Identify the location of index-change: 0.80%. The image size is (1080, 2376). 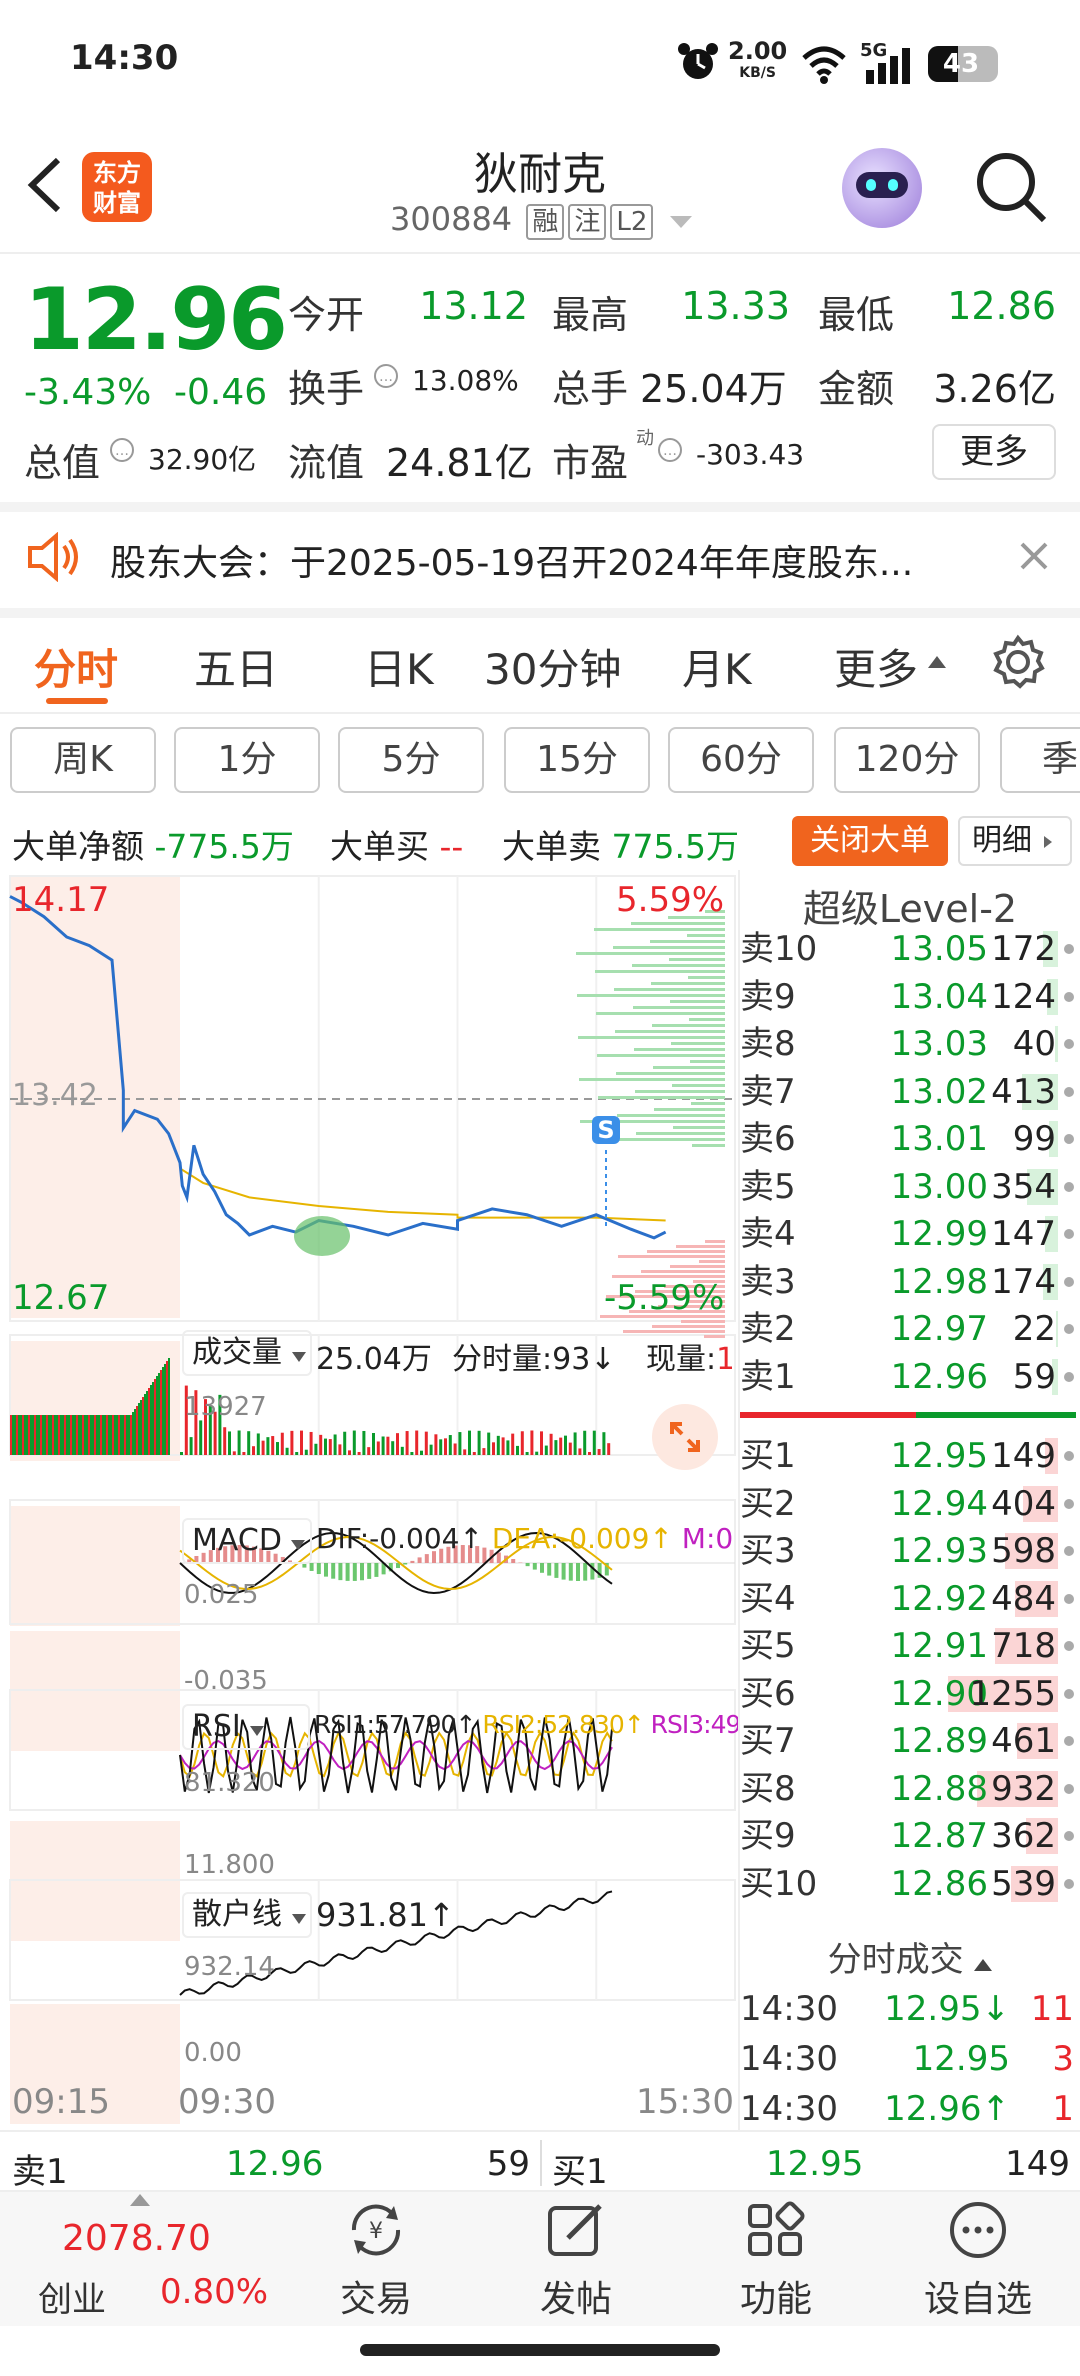
(214, 2292).